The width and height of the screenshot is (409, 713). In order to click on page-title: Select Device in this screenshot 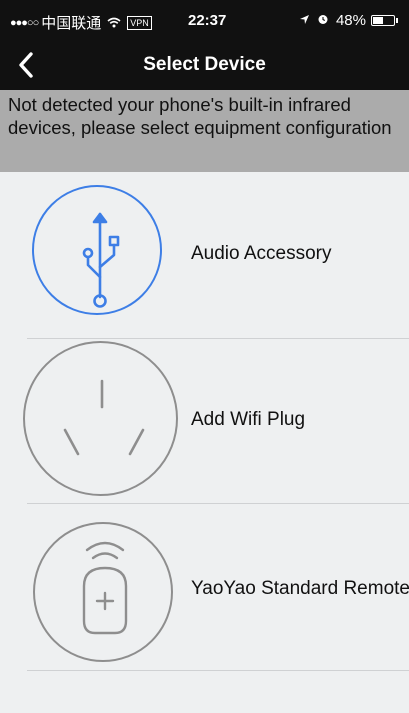, I will do `click(204, 64)`.